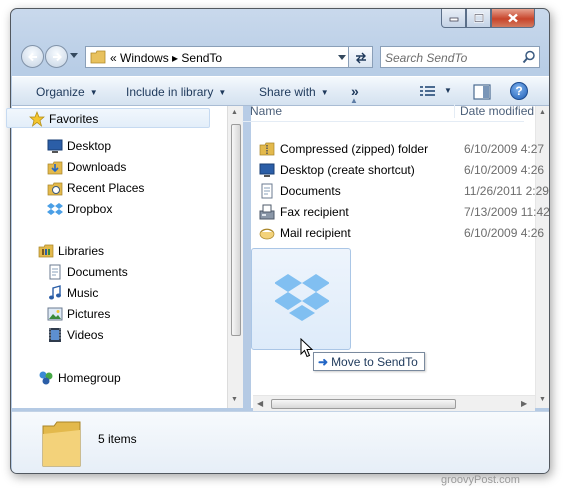 This screenshot has width=568, height=491. What do you see at coordinates (122, 188) in the screenshot?
I see `nav-item-recent-places: Recent Places` at bounding box center [122, 188].